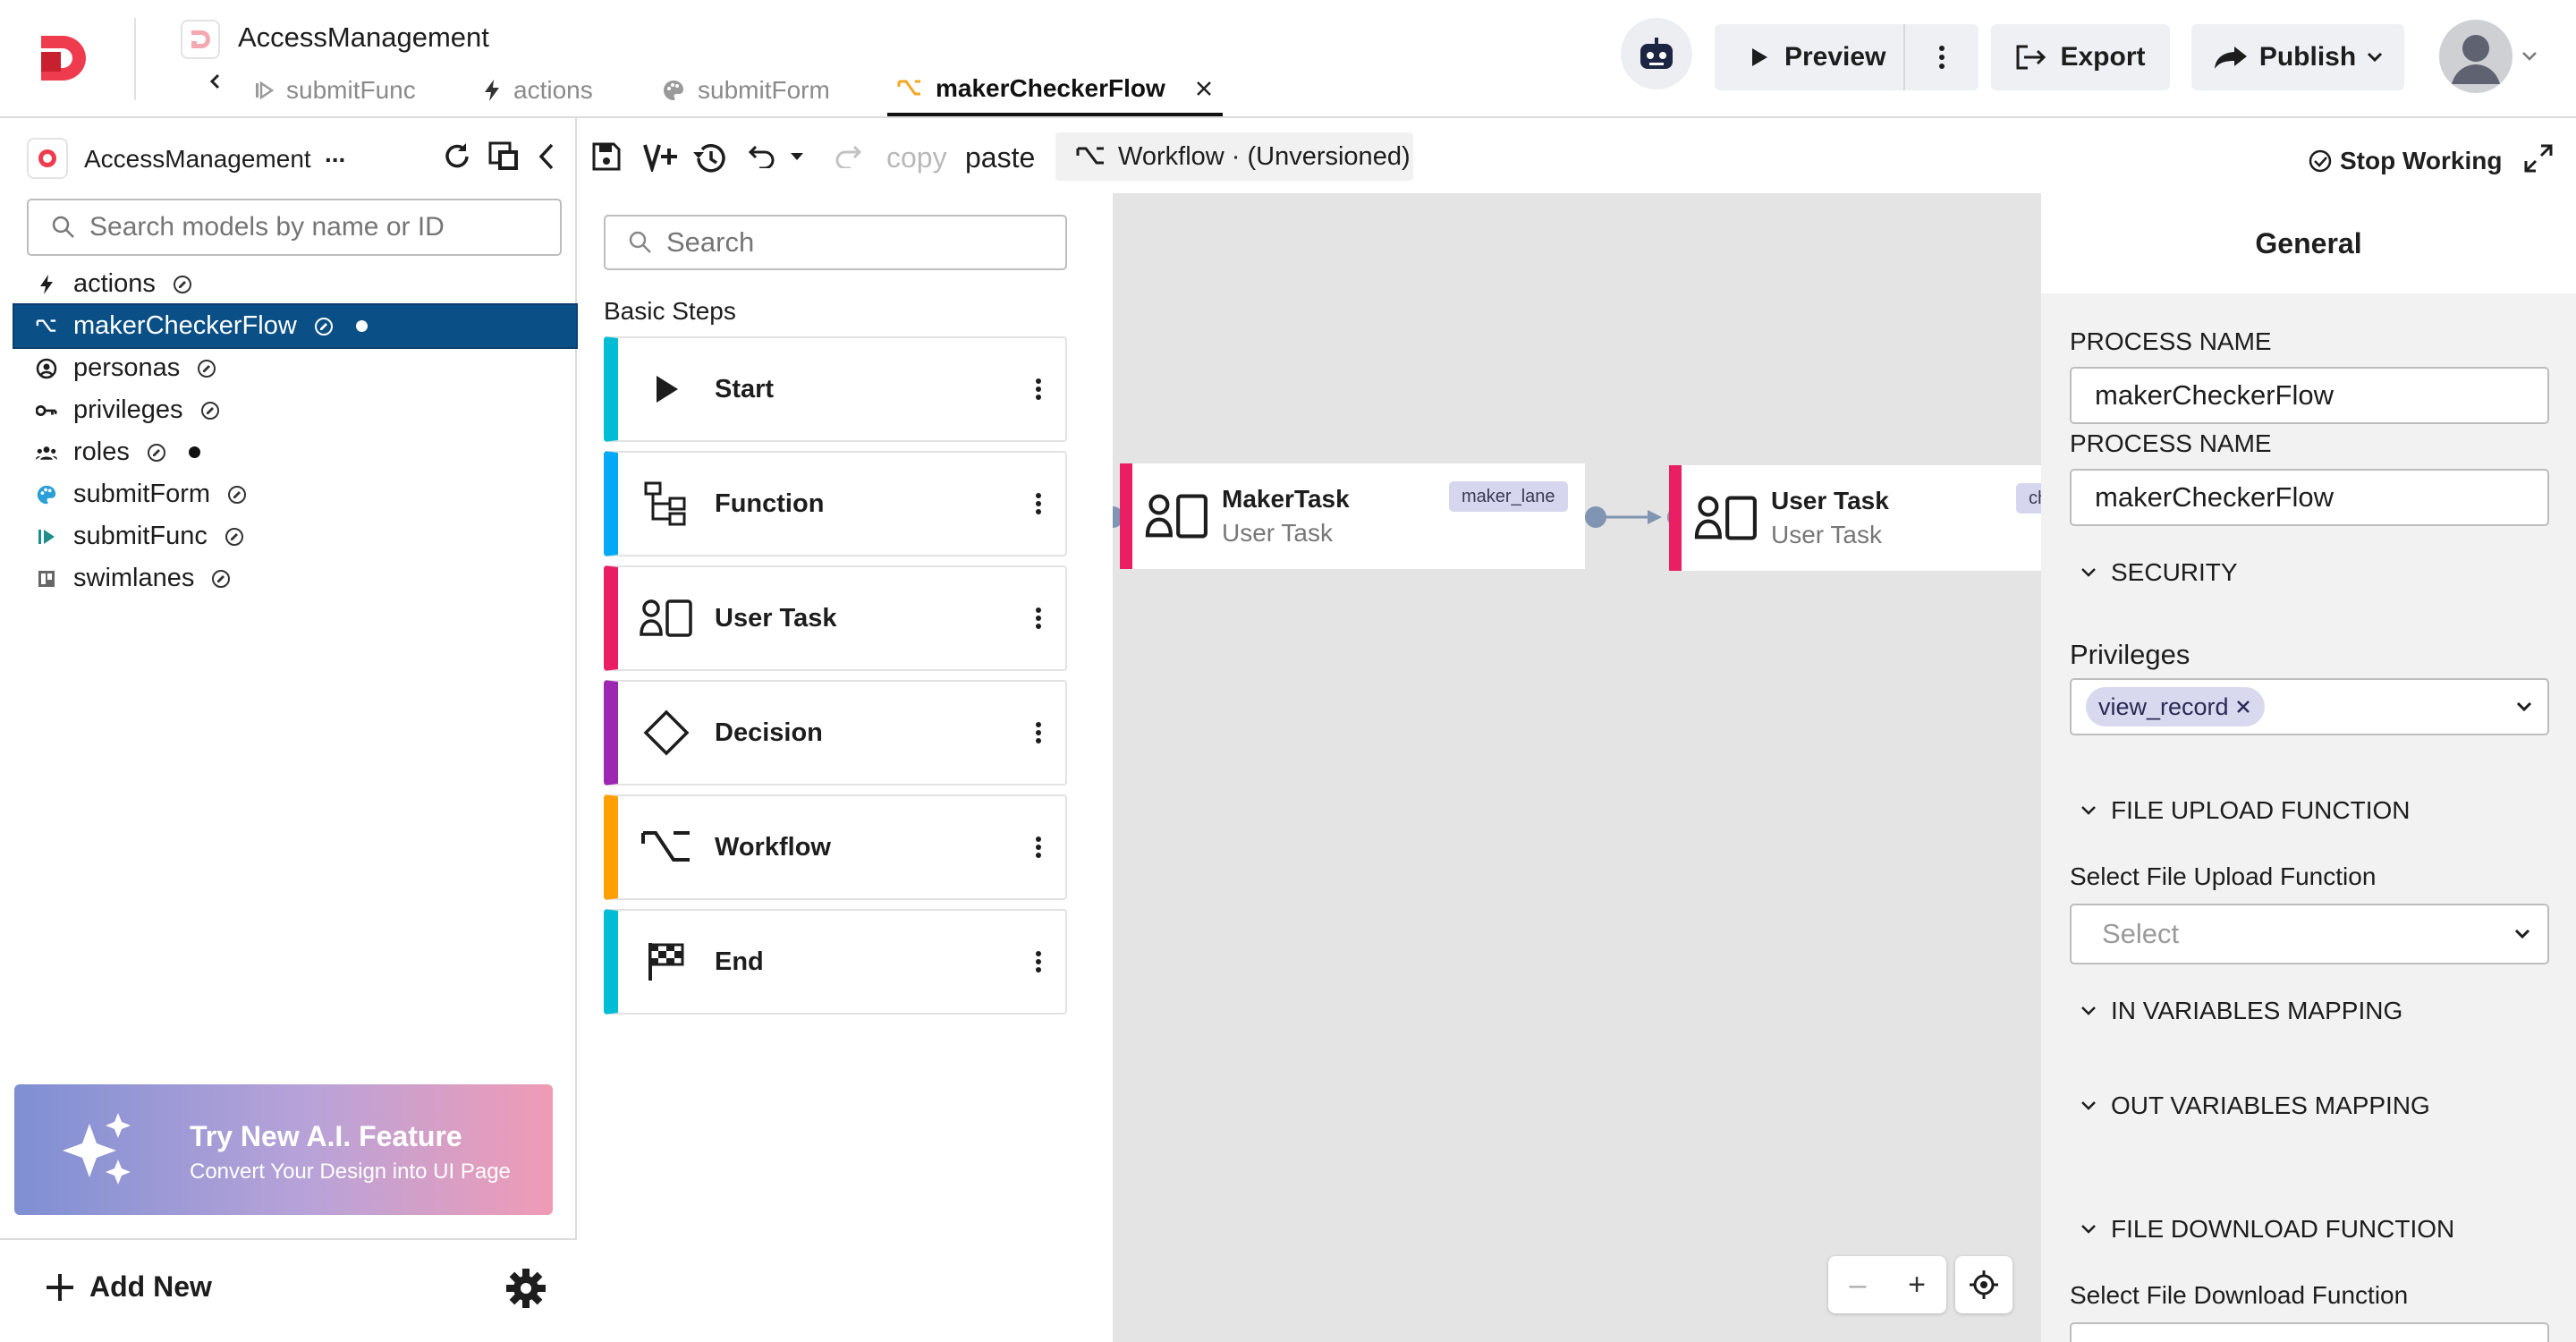  Describe the element at coordinates (295, 368) in the screenshot. I see `sidebar-item-personas: personas` at that location.